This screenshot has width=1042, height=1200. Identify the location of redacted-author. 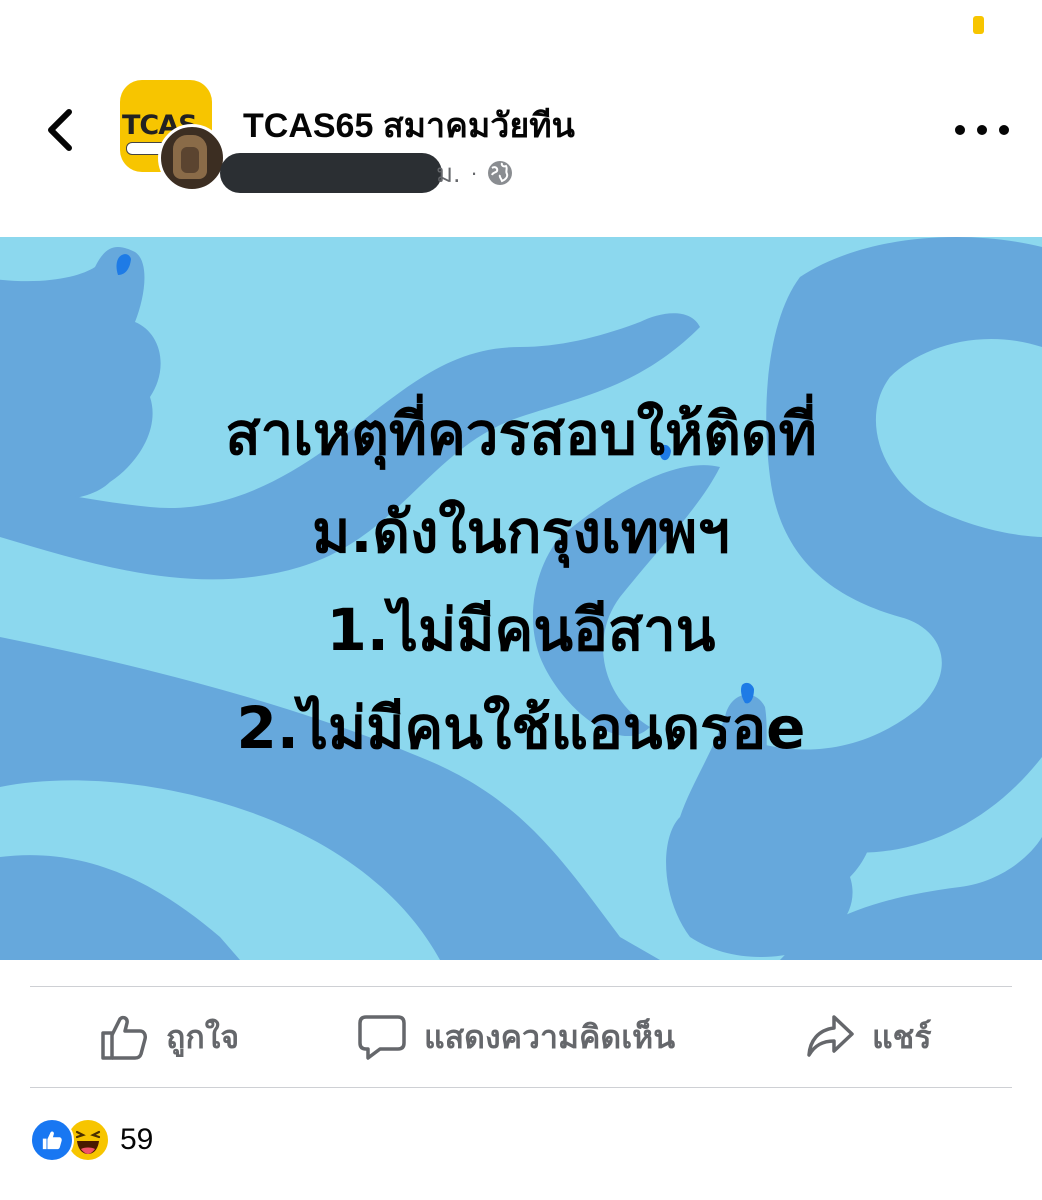
(331, 173).